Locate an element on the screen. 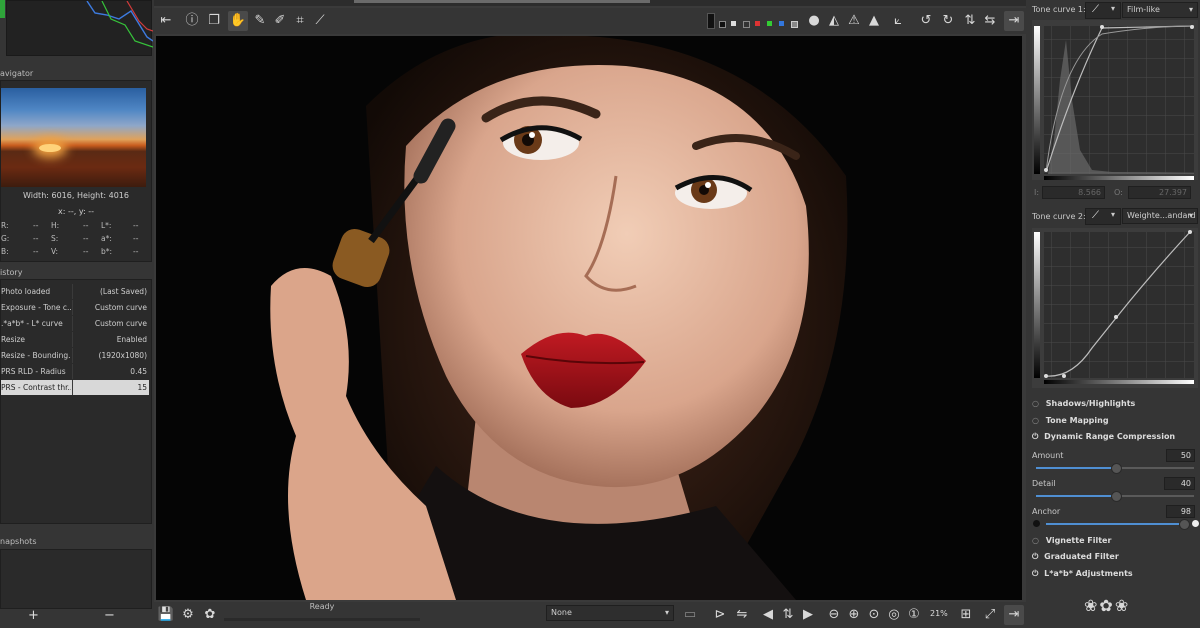  zoom-crop-icon: ◎ is located at coordinates (894, 615).